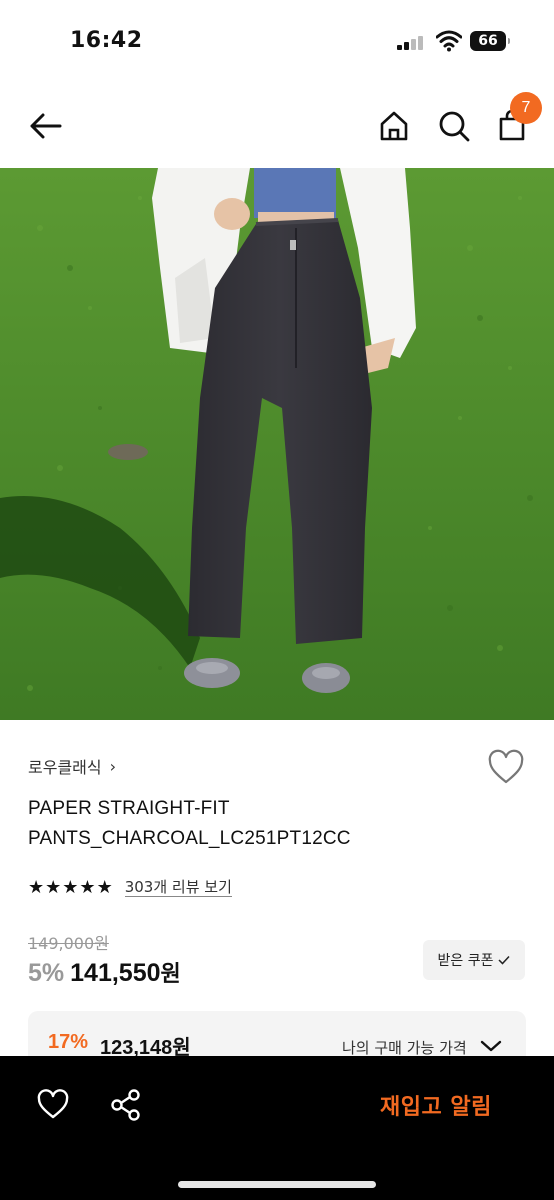 The image size is (554, 1200). Describe the element at coordinates (506, 768) in the screenshot. I see `wishlist-heart-icon` at that location.